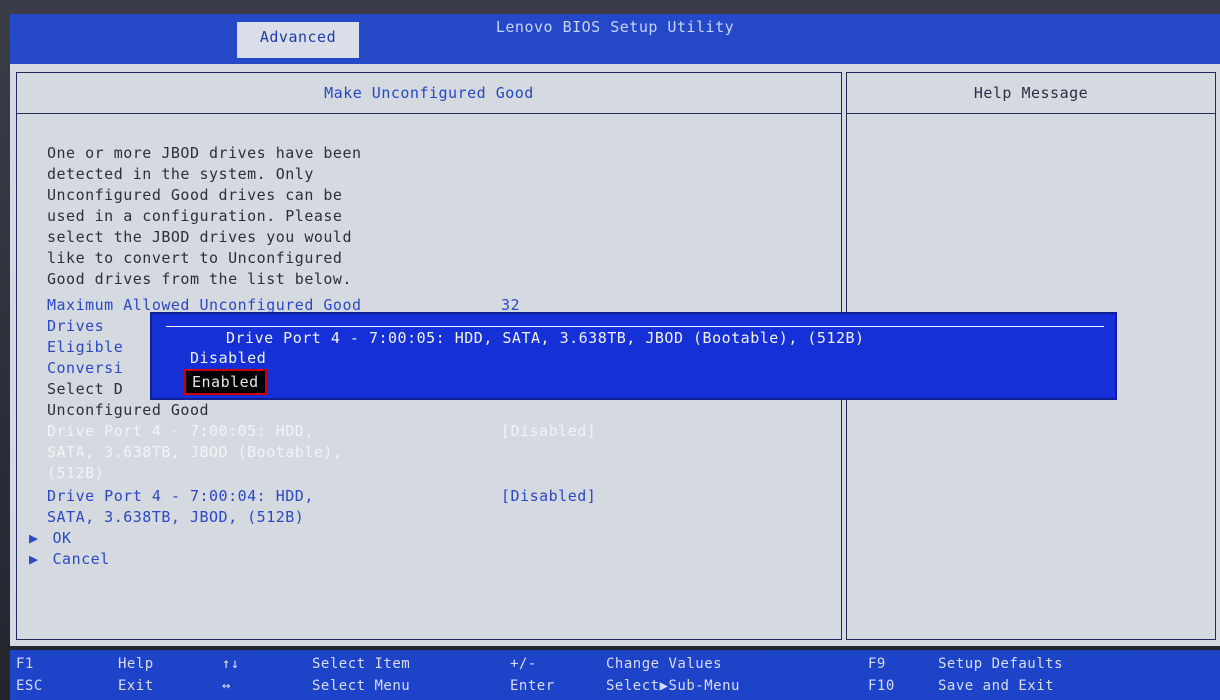 Image resolution: width=1220 pixels, height=700 pixels. Describe the element at coordinates (195, 195) in the screenshot. I see `description-line: Unconfigured Good drives can be` at that location.